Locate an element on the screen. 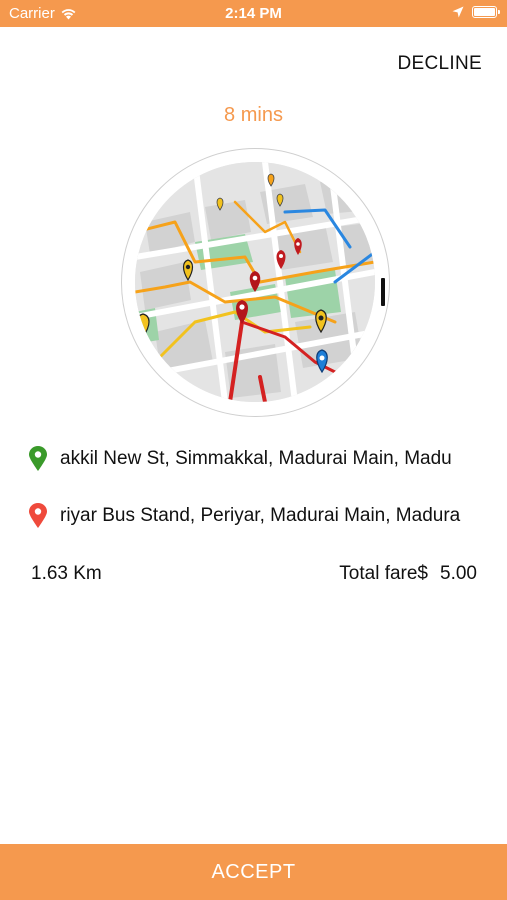  map-image is located at coordinates (255, 282).